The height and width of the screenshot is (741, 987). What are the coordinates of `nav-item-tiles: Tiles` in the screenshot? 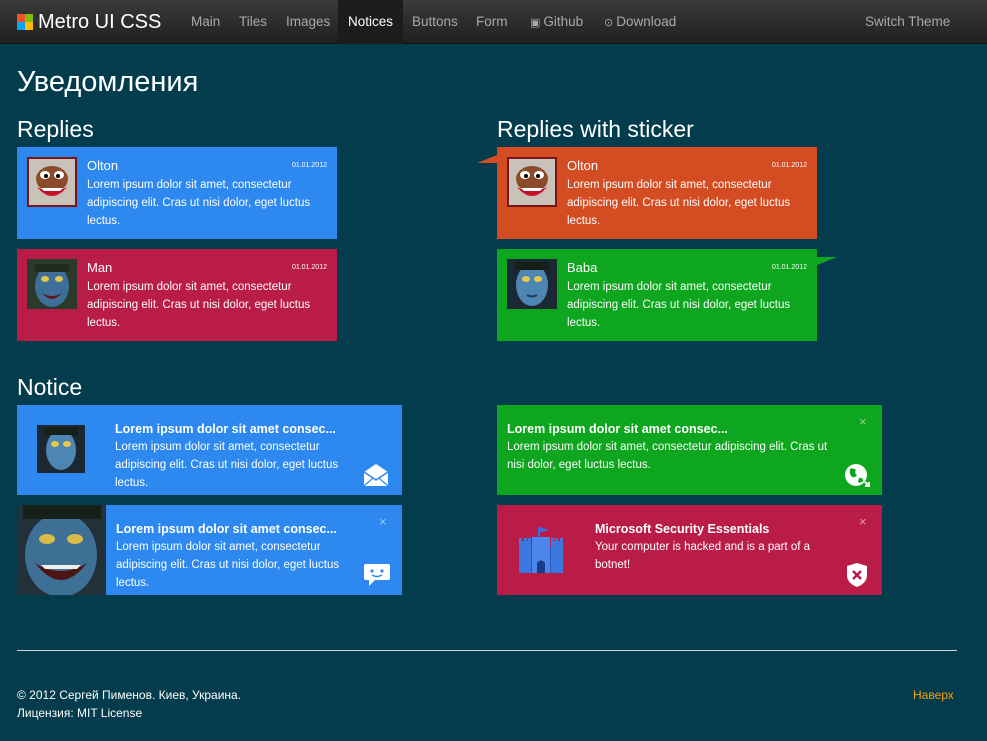 It's located at (253, 22).